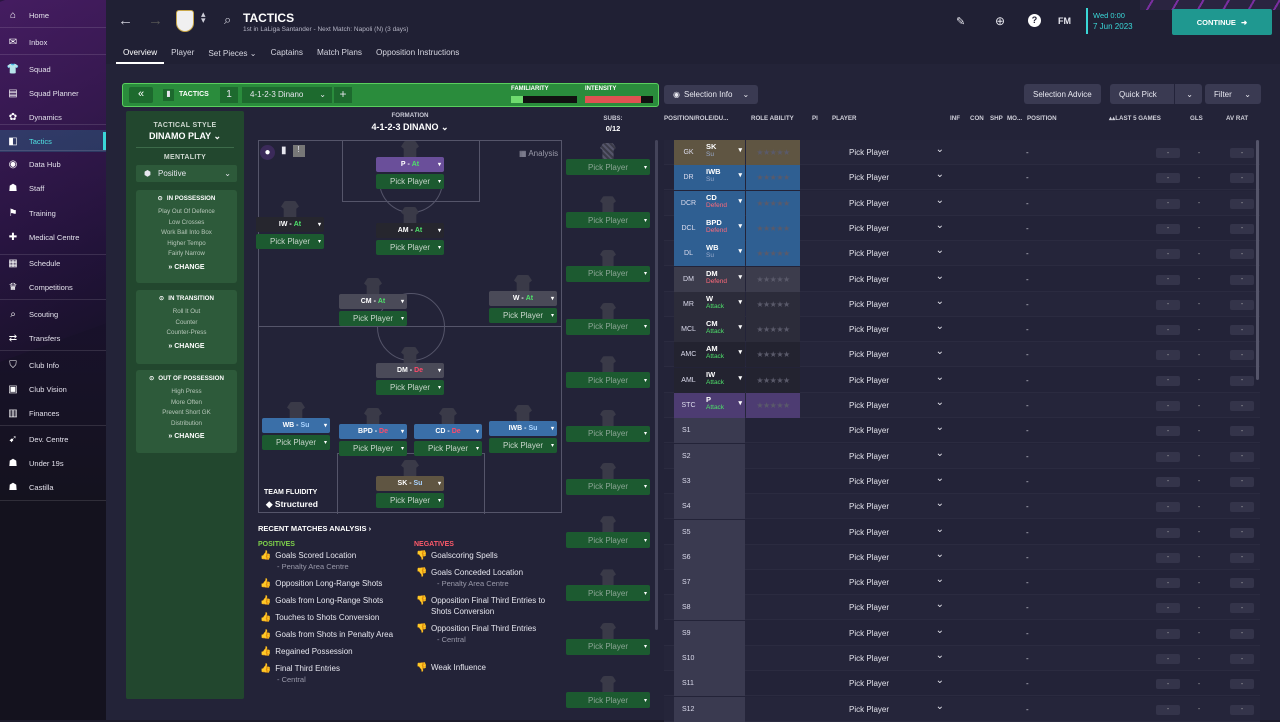  I want to click on mentality-selector: ⬢ Positive ⌄, so click(186, 173).